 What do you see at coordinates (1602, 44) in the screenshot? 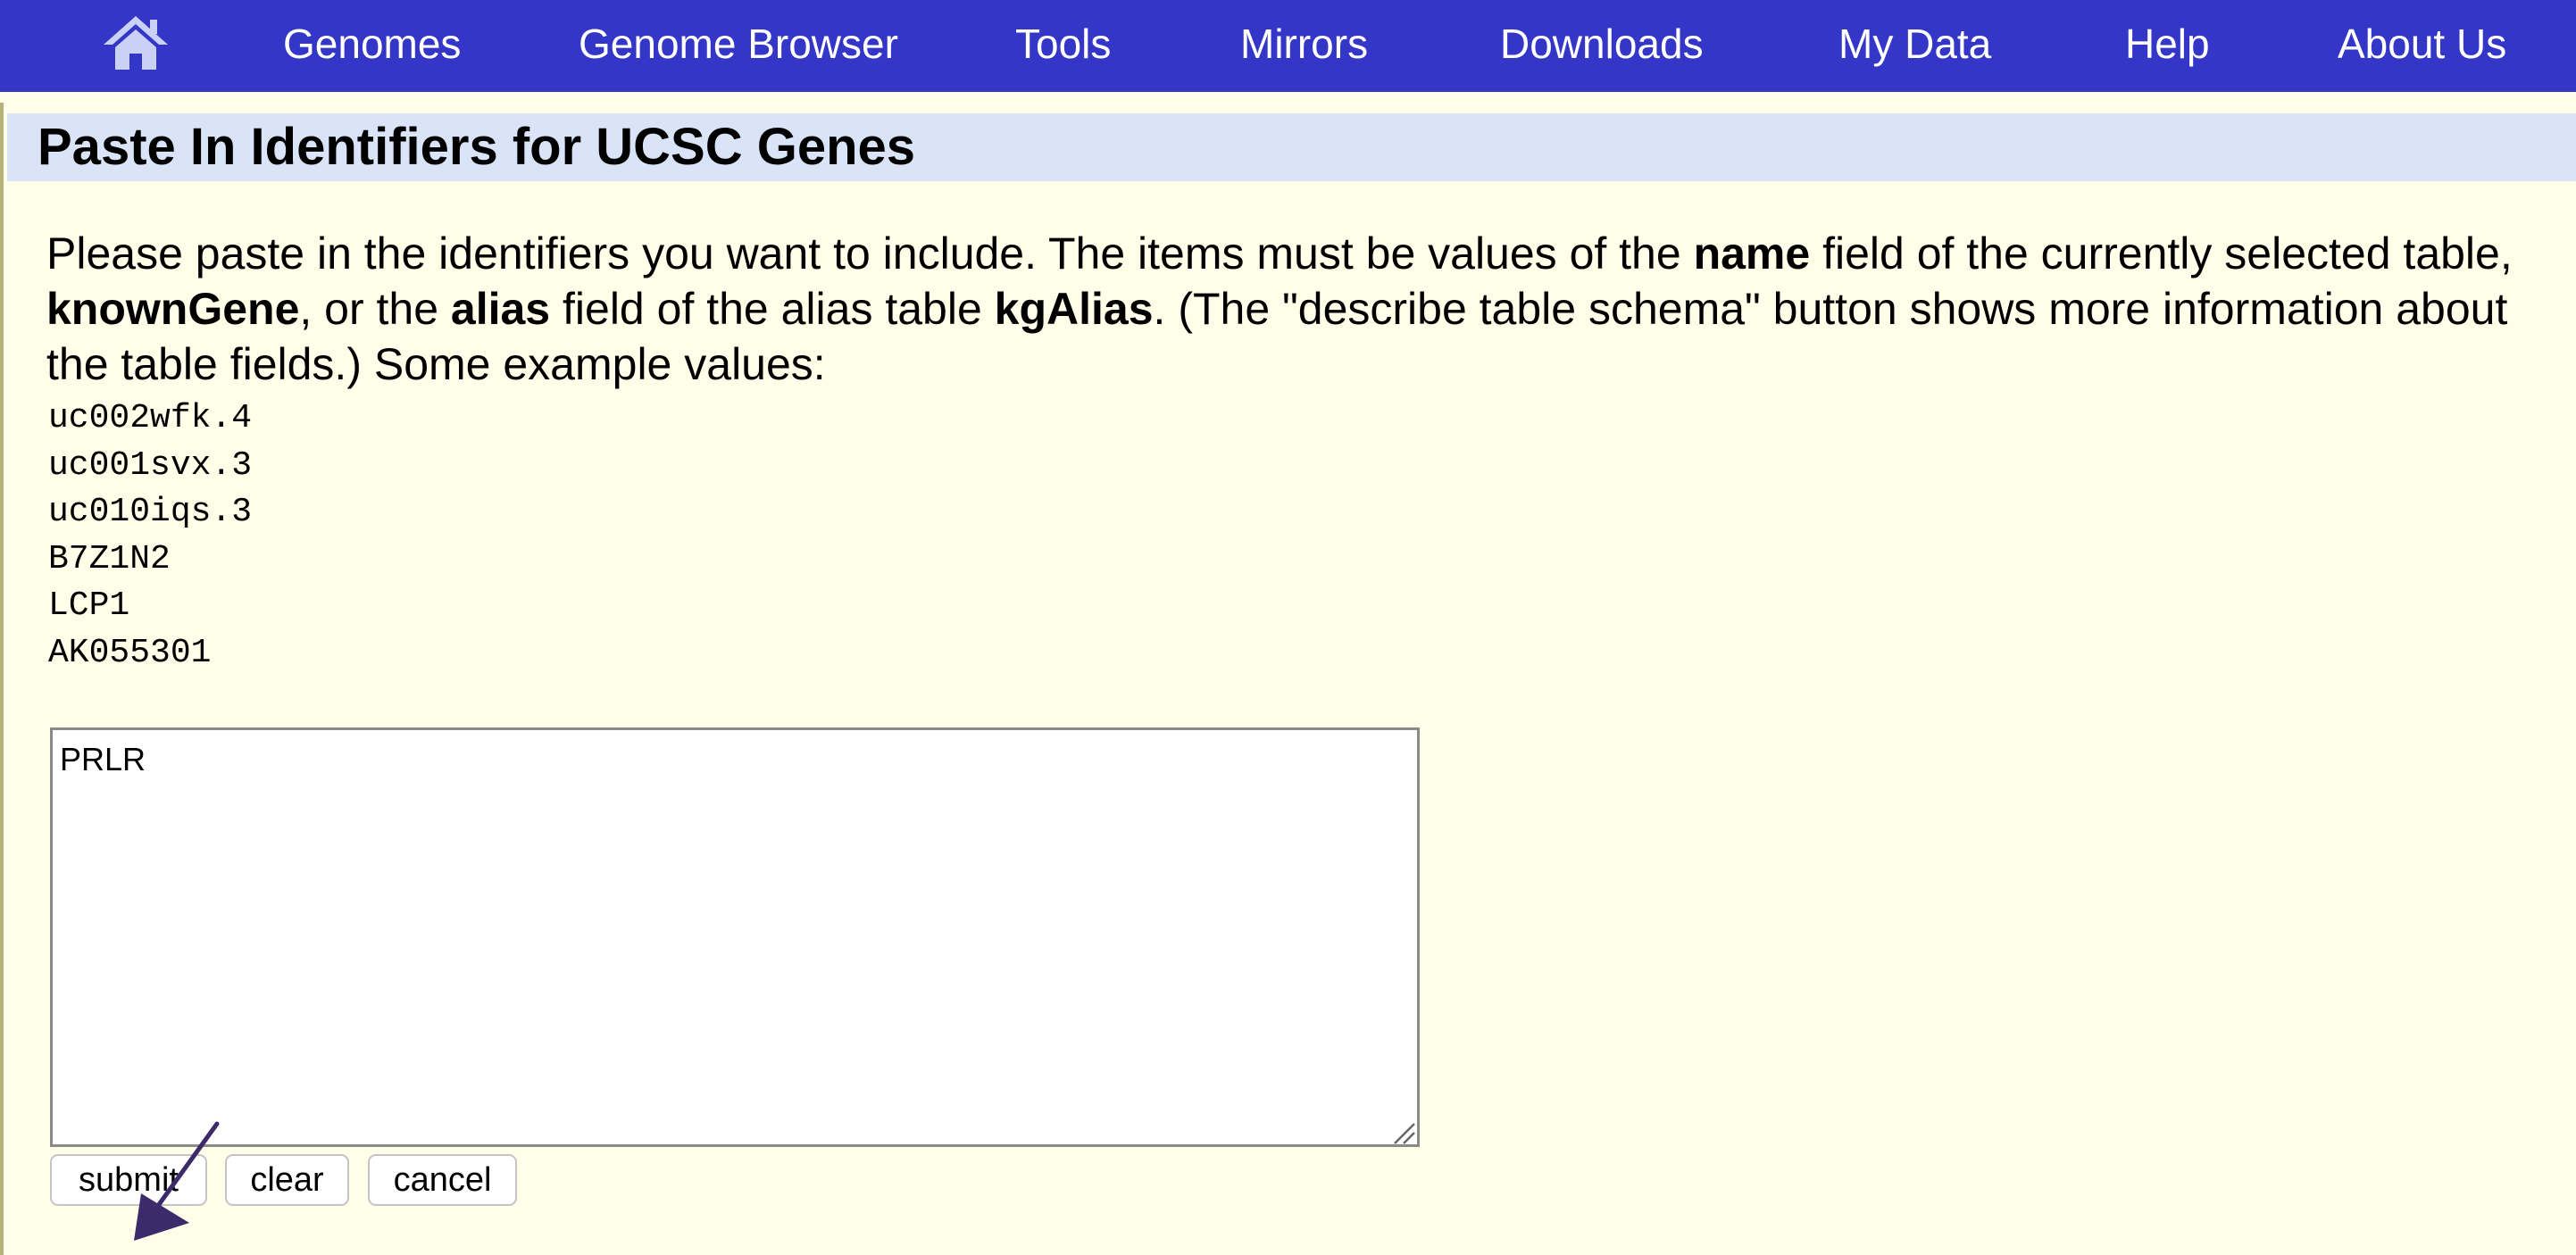
I see `nav-downloads: Downloads` at bounding box center [1602, 44].